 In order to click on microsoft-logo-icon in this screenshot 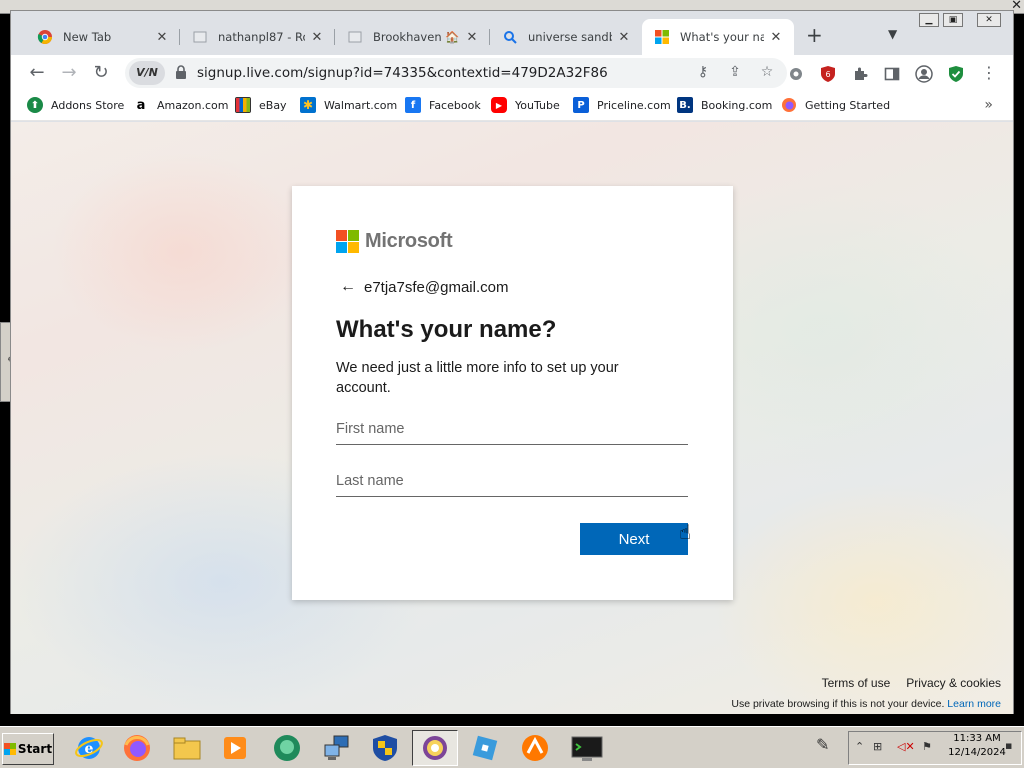, I will do `click(347, 241)`.